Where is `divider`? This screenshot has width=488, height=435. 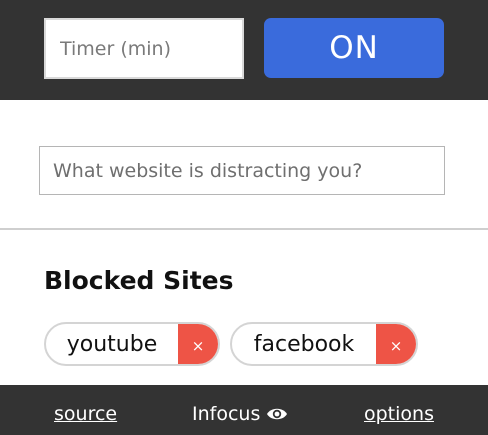 divider is located at coordinates (244, 229).